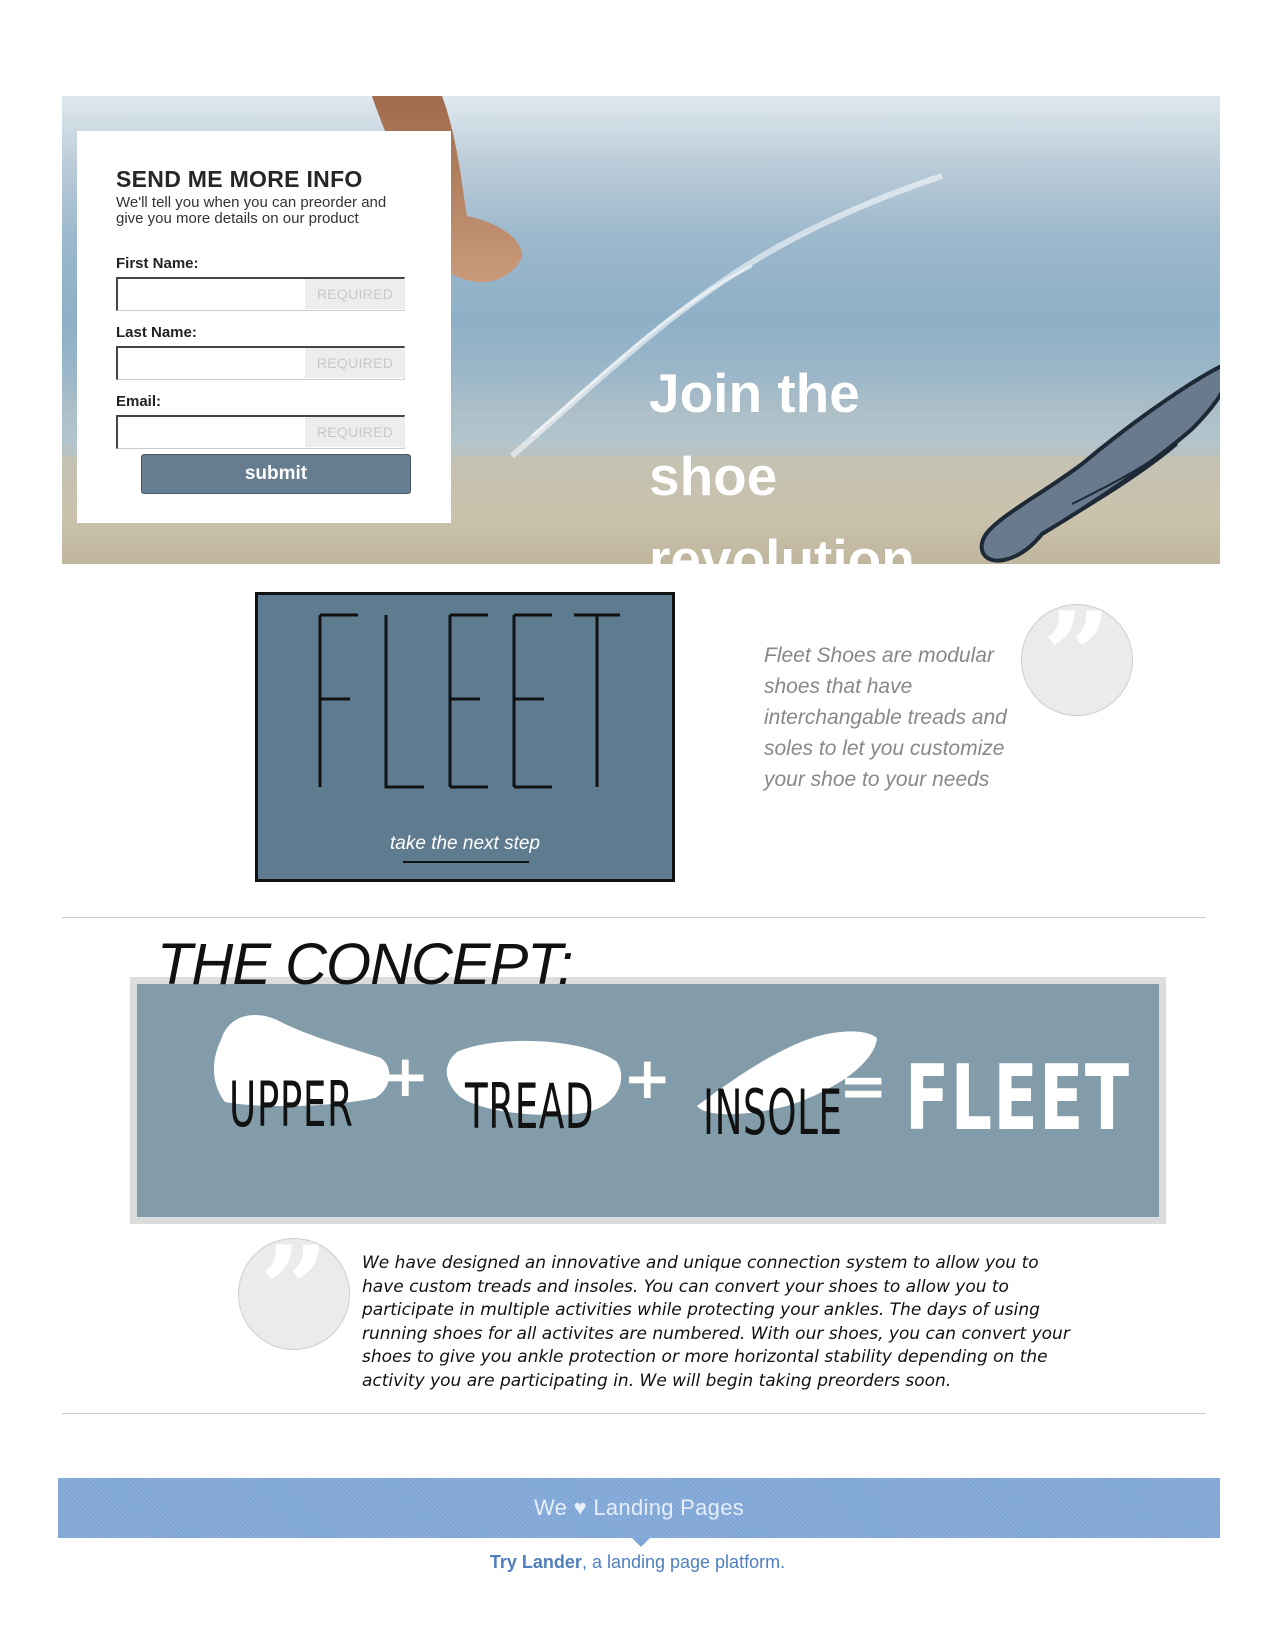  Describe the element at coordinates (466, 862) in the screenshot. I see `tagline-underline` at that location.